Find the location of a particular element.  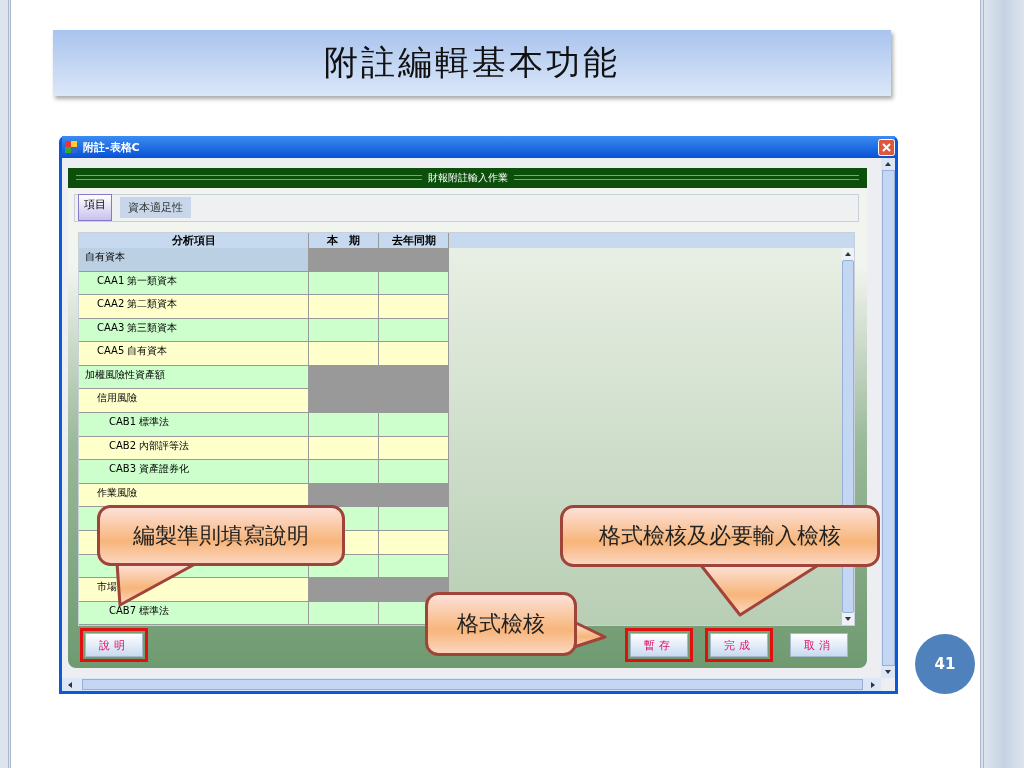

table-cell: 自有資本 is located at coordinates (194, 259).